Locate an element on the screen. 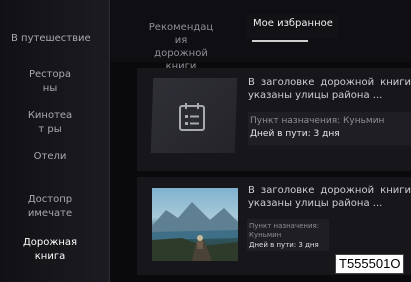  sidebar-item-restaurants: Ресторa ны is located at coordinates (50, 82).